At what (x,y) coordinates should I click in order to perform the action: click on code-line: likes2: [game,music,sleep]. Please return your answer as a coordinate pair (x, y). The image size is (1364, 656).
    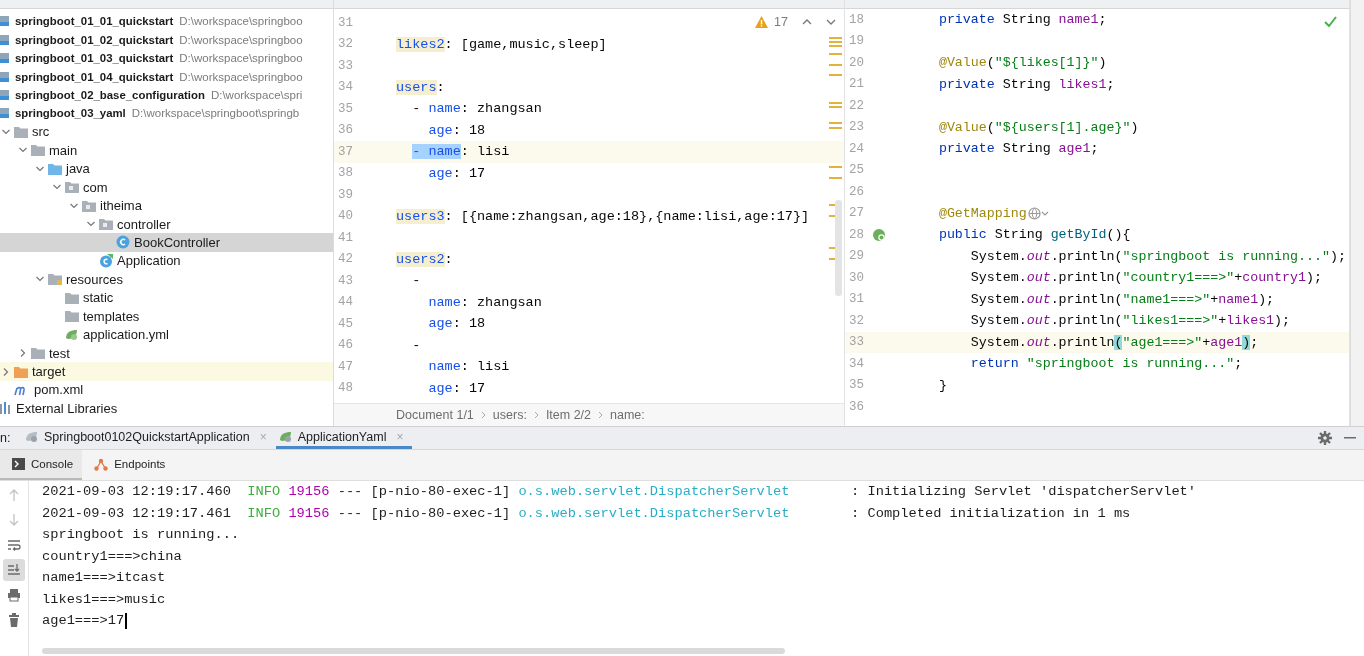
    Looking at the image, I should click on (501, 44).